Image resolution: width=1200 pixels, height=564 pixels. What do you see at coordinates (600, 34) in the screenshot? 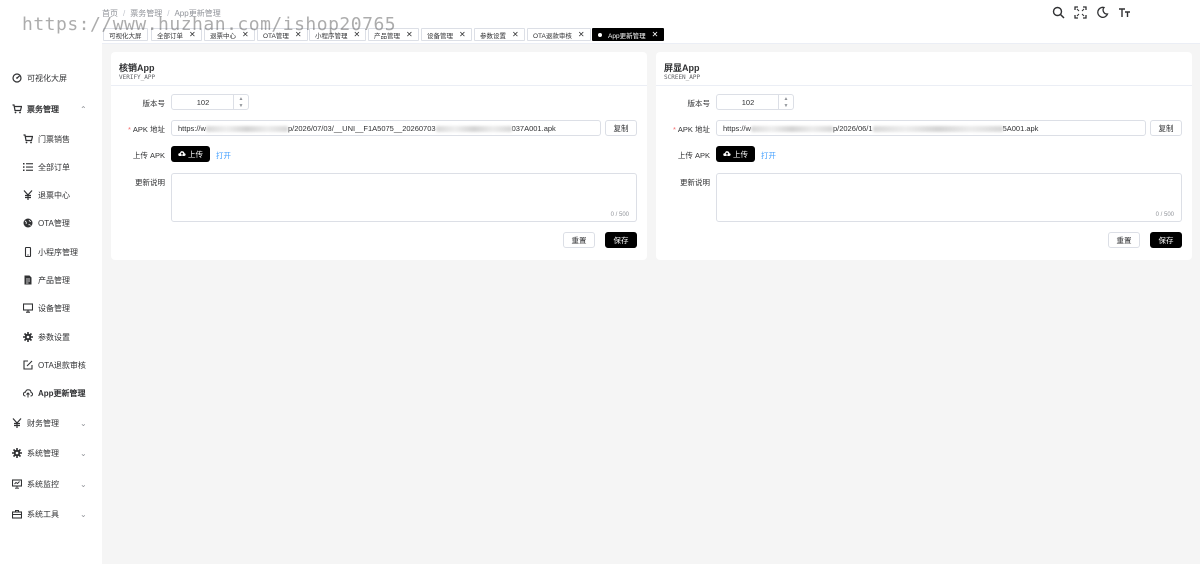
I see `active-dot-icon` at bounding box center [600, 34].